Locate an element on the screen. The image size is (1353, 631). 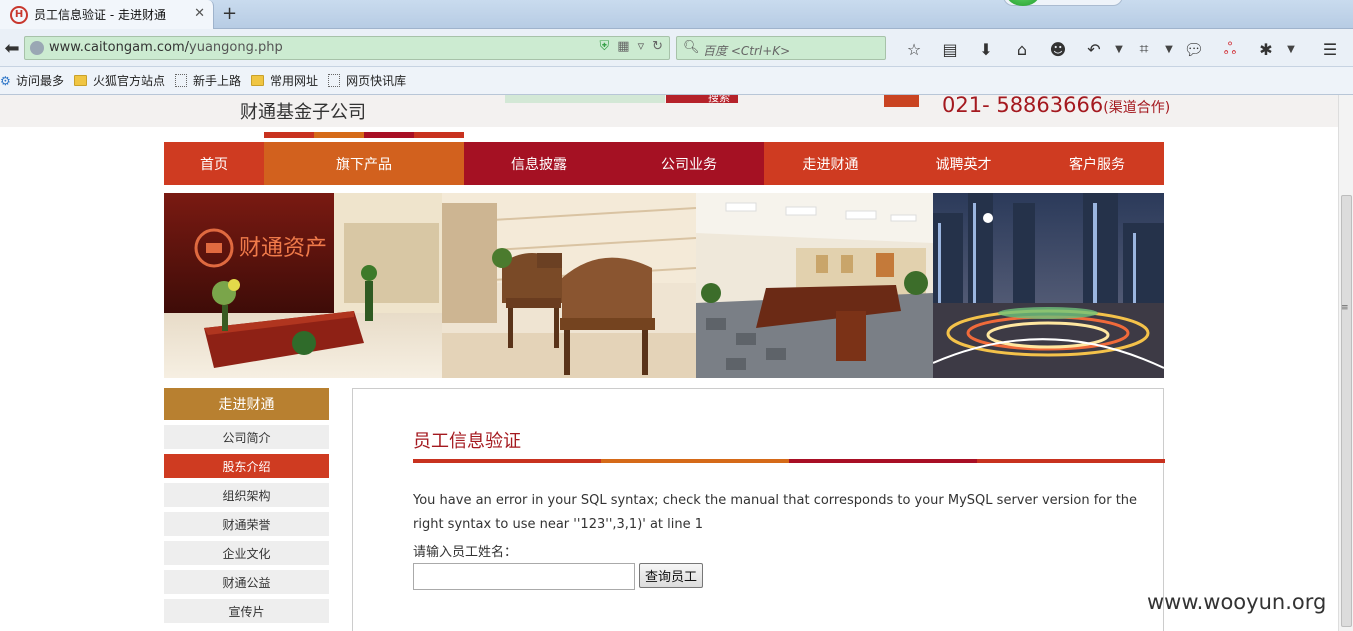
bookmarks-bar: ⚙ 访问最多 火狐官方站点 新手上路 常用网址 网页快讯库 is located at coordinates (676, 81).